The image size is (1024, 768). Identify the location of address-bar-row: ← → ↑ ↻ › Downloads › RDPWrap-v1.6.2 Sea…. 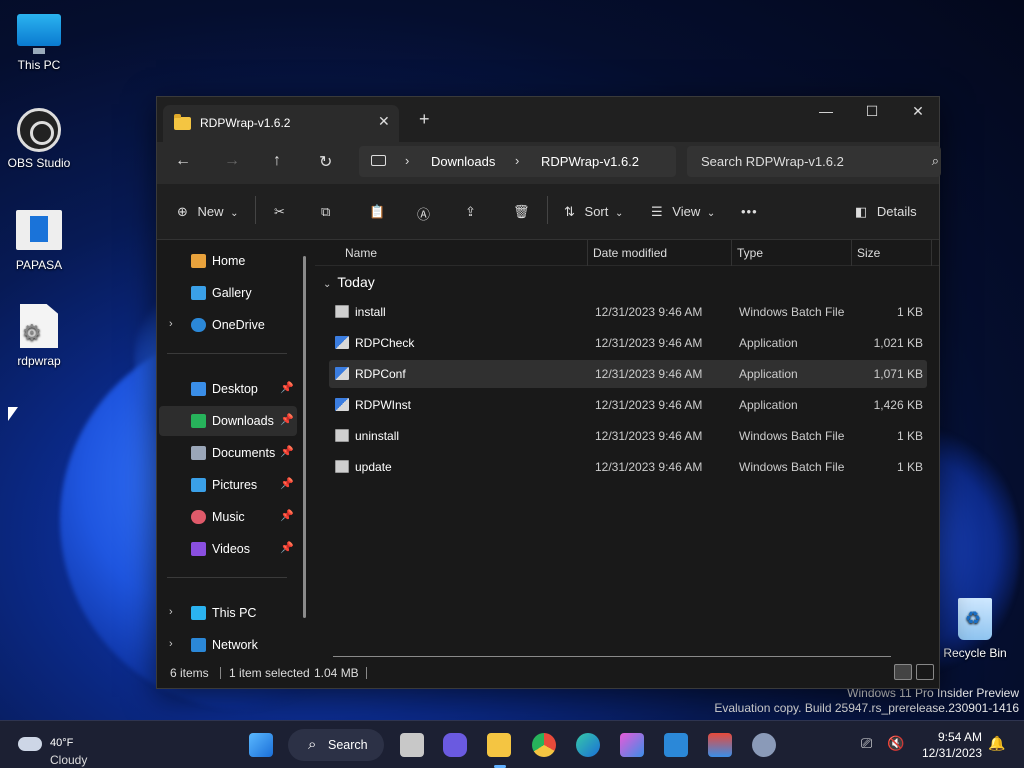
(549, 163).